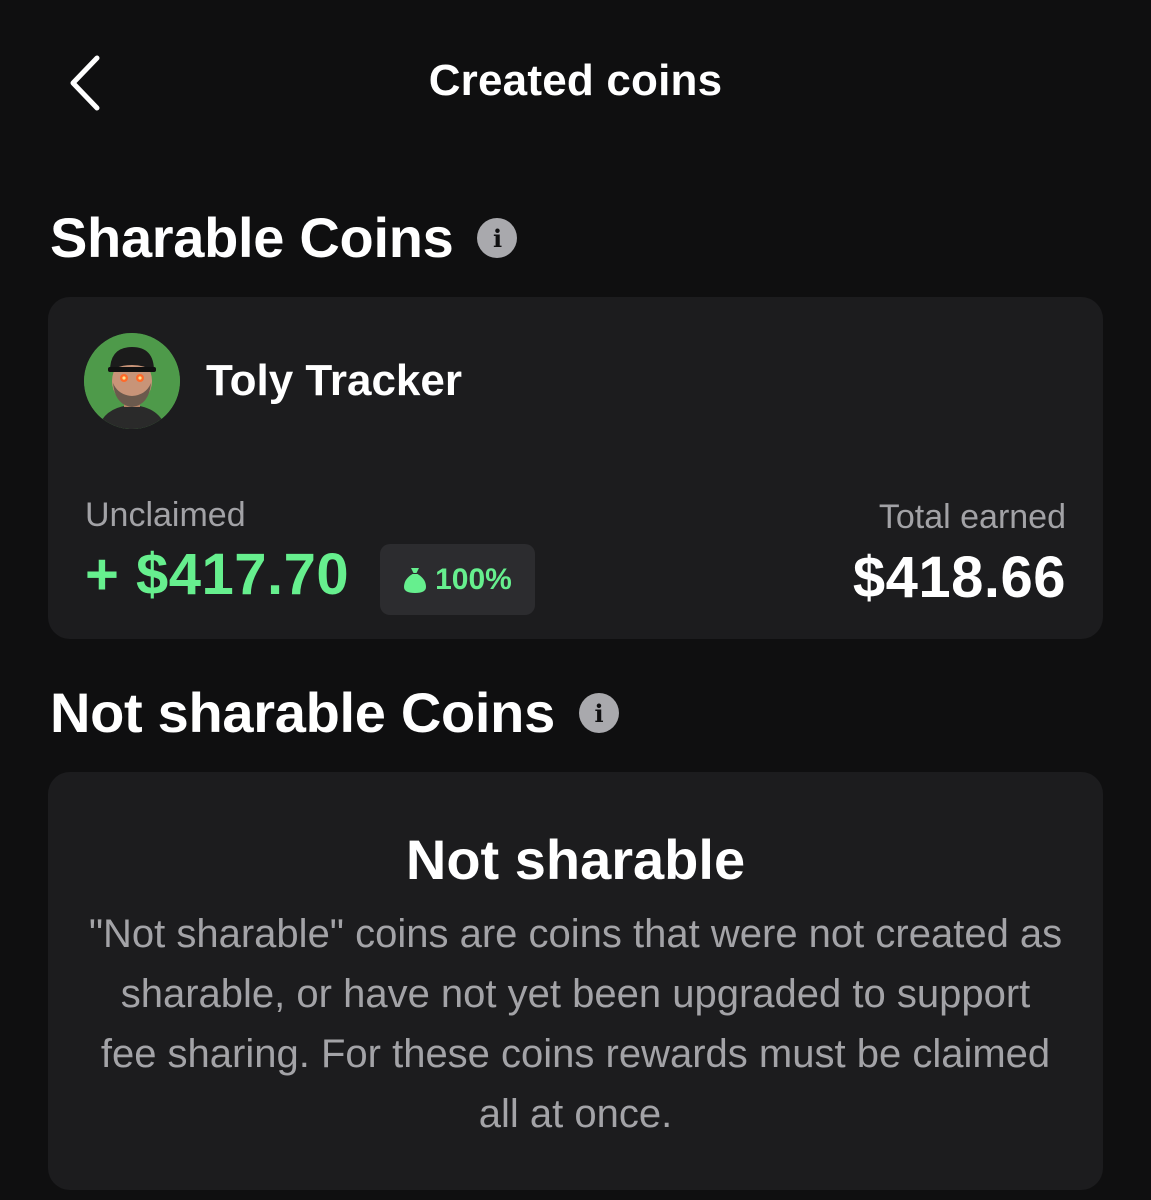 Image resolution: width=1151 pixels, height=1200 pixels. I want to click on page-title: Created coins, so click(575, 80).